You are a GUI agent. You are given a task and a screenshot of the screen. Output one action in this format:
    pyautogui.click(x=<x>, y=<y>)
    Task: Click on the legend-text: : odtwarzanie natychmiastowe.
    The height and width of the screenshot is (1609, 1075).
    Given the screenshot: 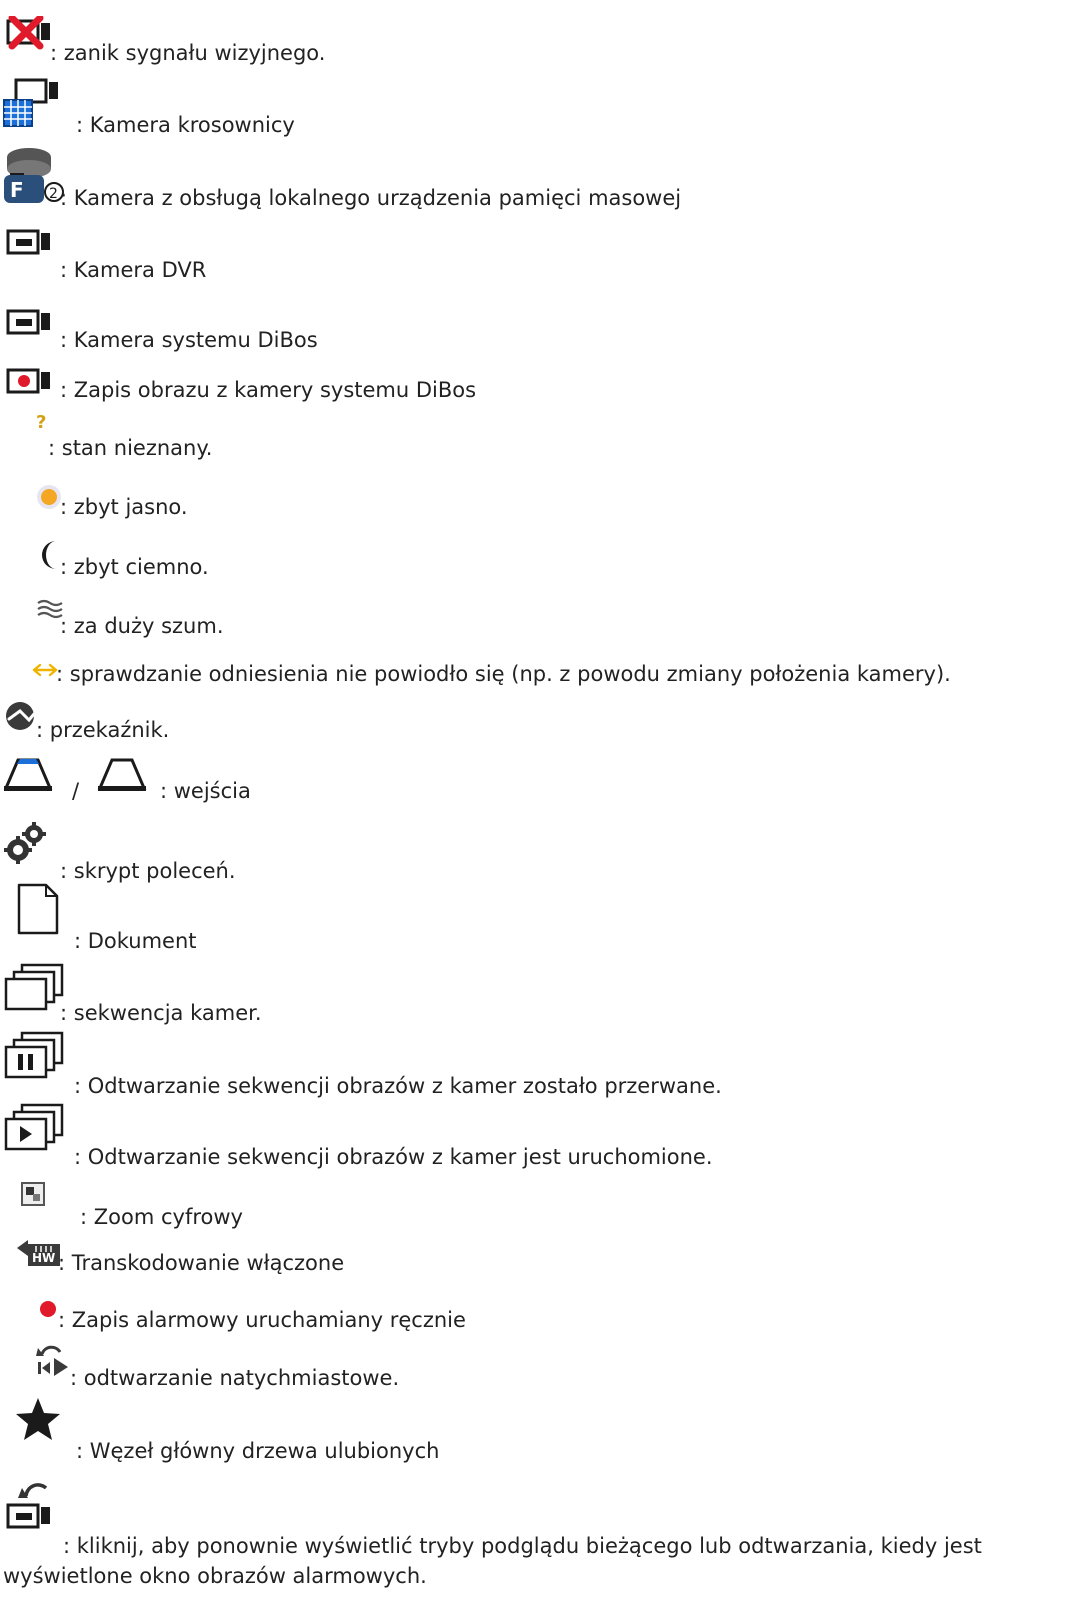 What is the action you would take?
    pyautogui.click(x=235, y=1378)
    